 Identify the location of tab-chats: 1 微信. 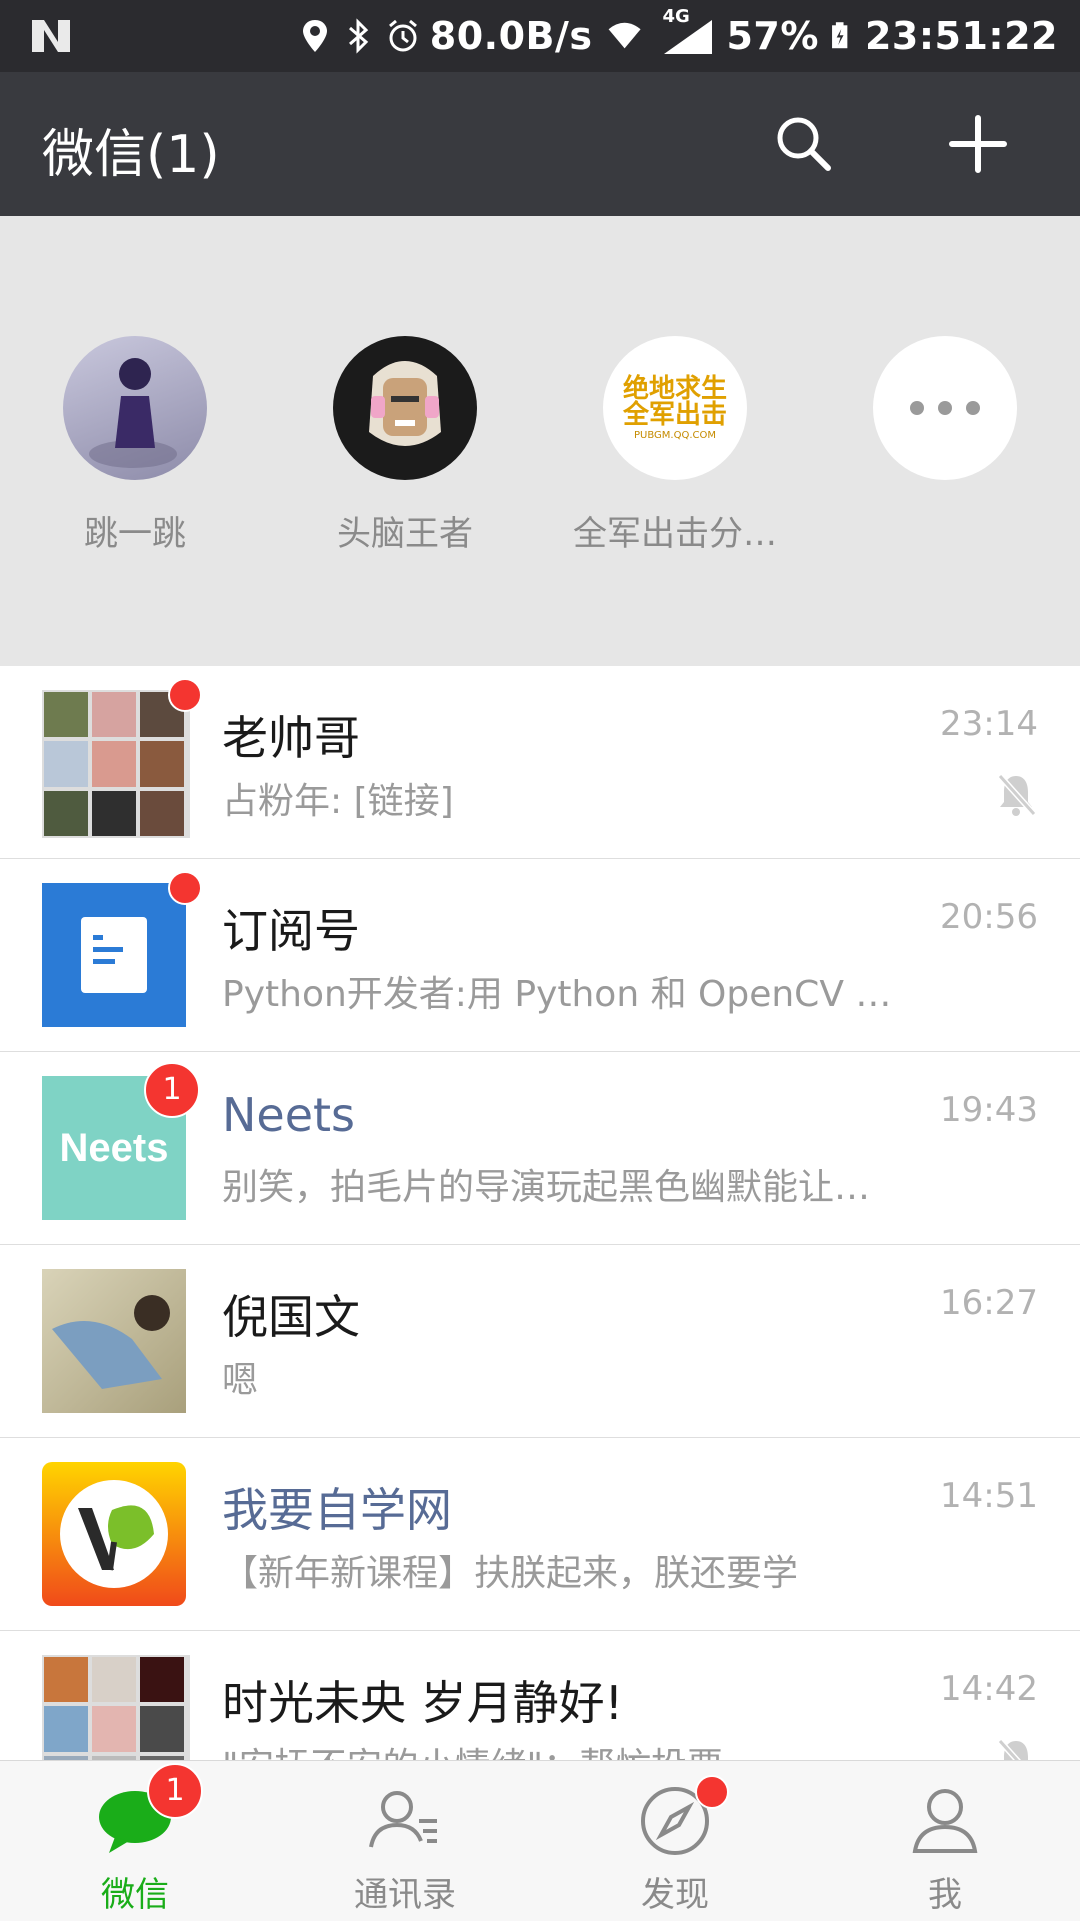
(135, 1839).